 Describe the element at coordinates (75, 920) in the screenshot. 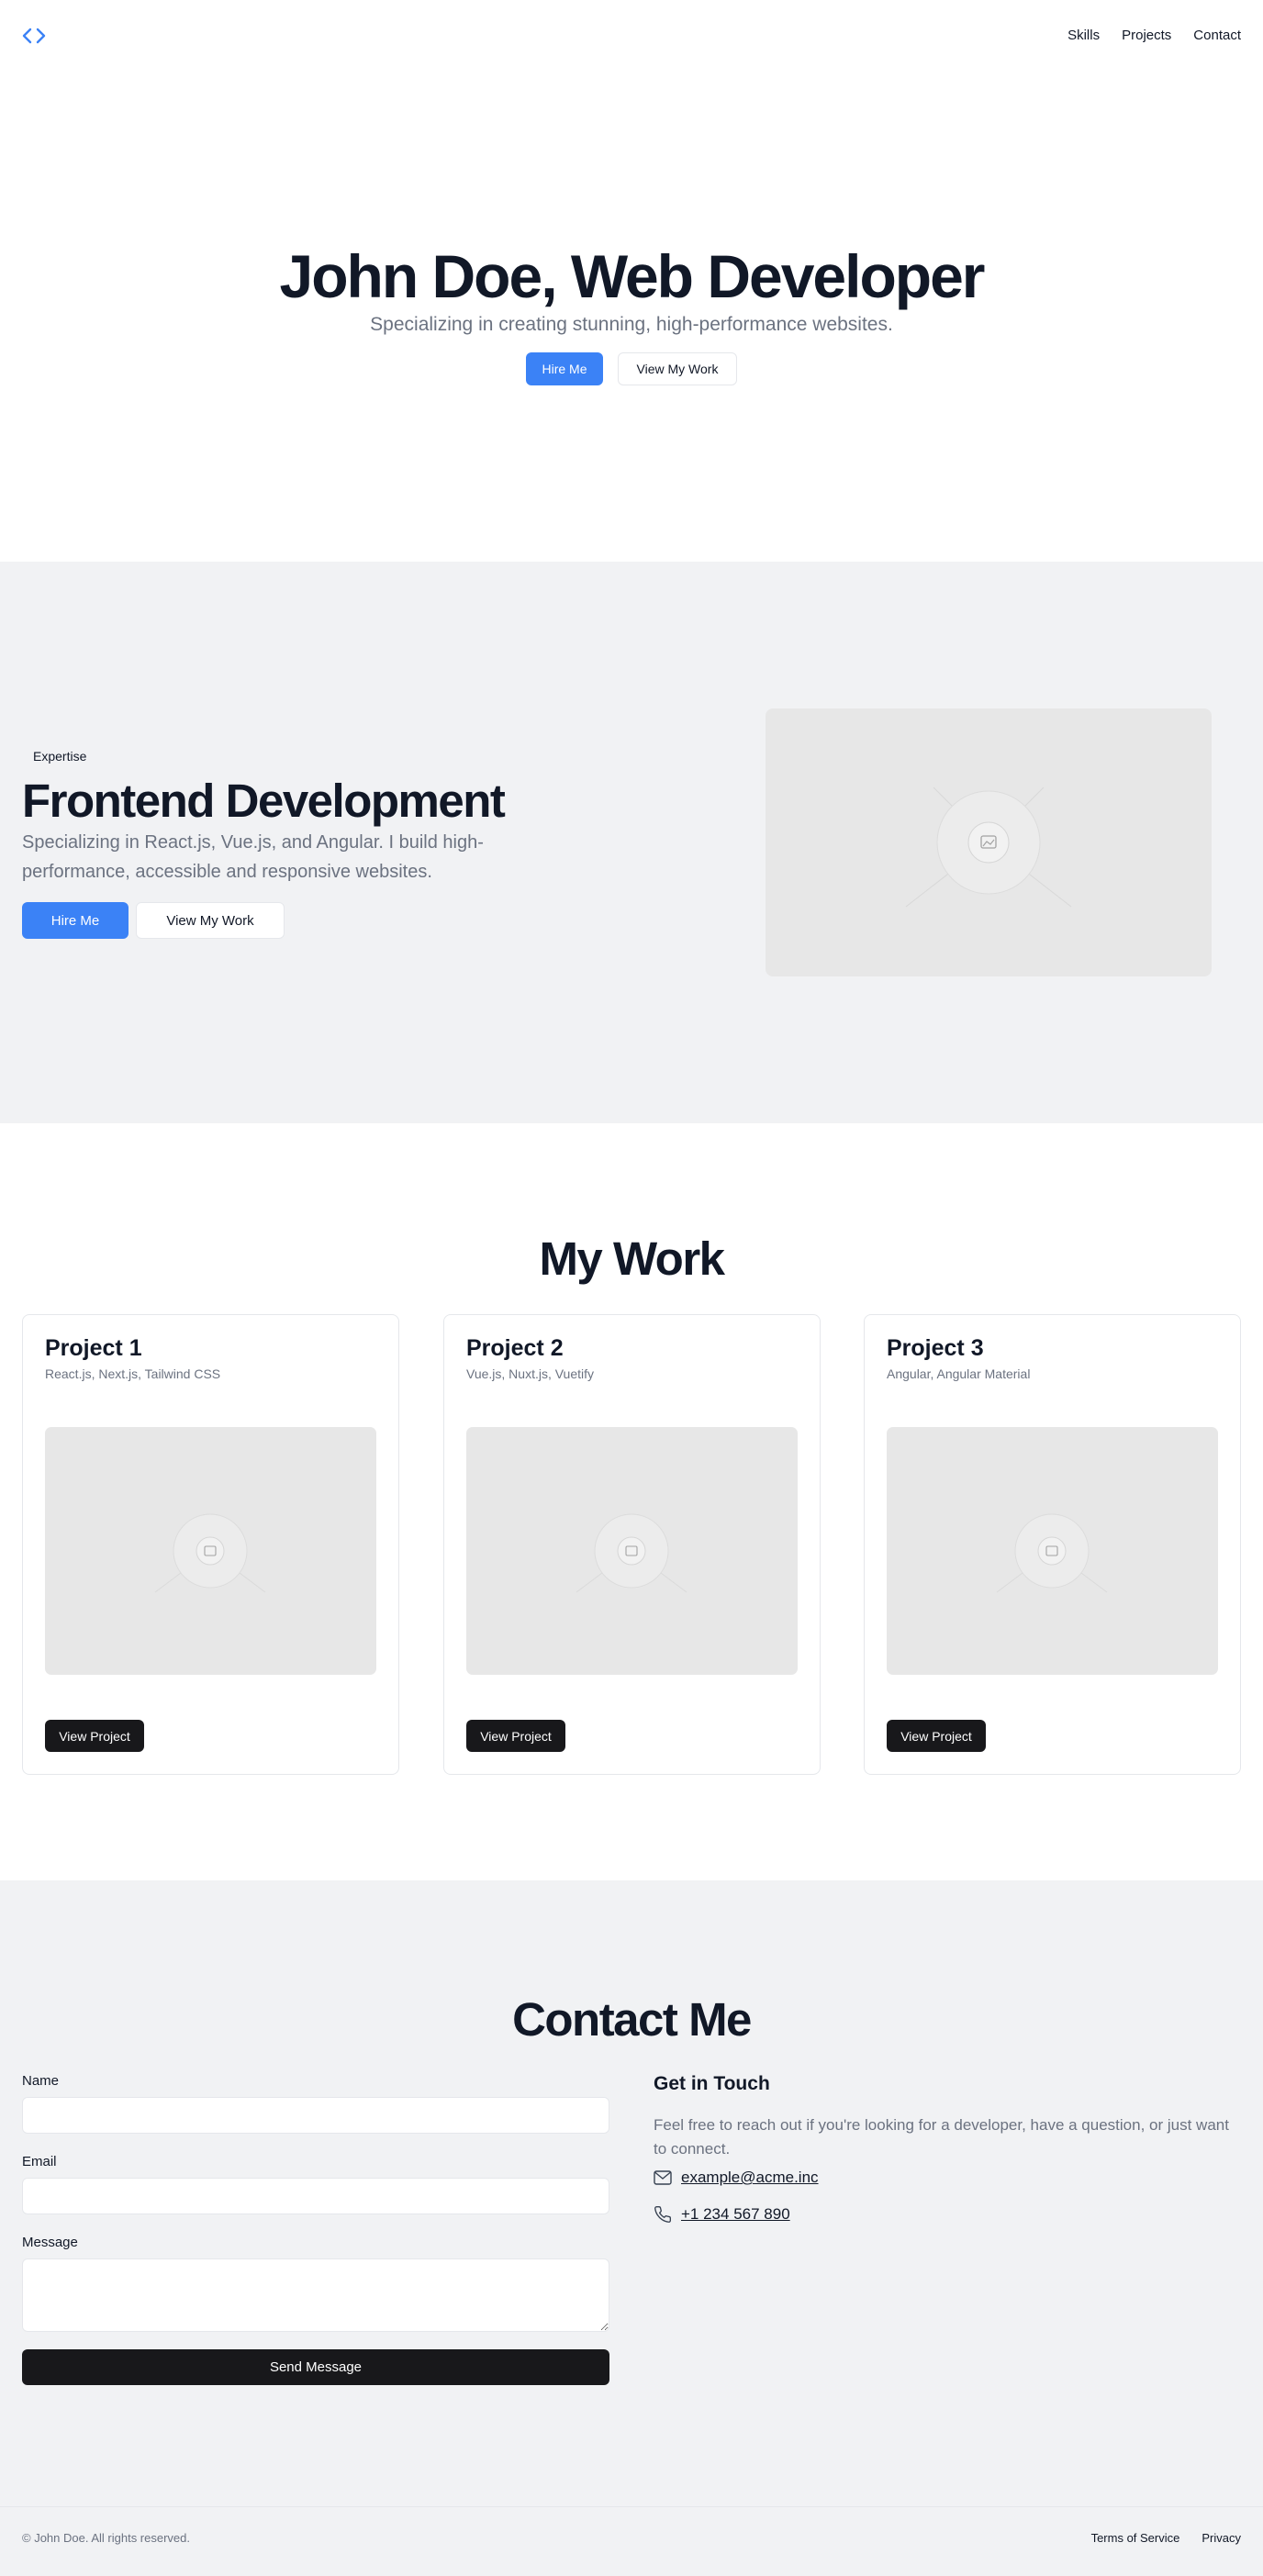

I see `expertise-hire-me-button: Hire Me` at that location.